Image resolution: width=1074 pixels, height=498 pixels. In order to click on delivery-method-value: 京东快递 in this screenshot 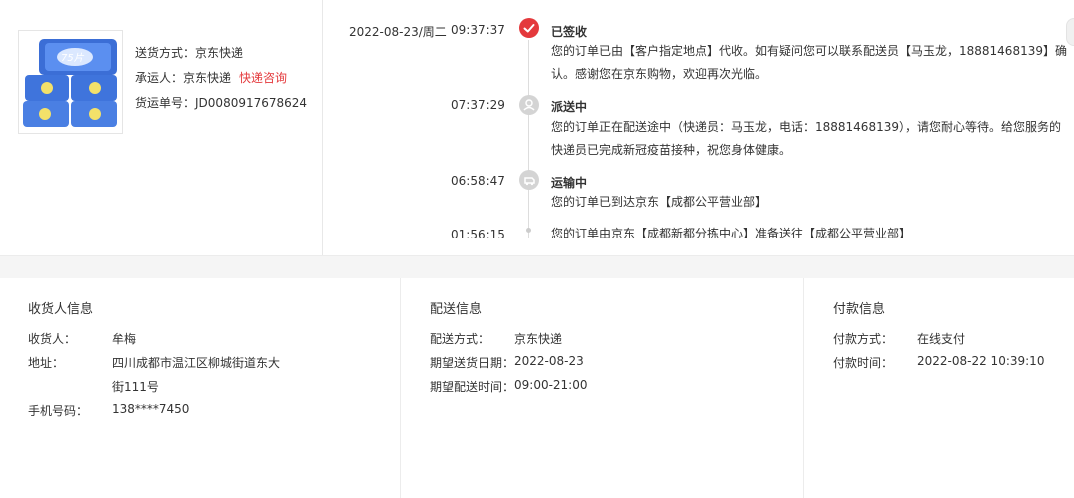, I will do `click(538, 339)`.